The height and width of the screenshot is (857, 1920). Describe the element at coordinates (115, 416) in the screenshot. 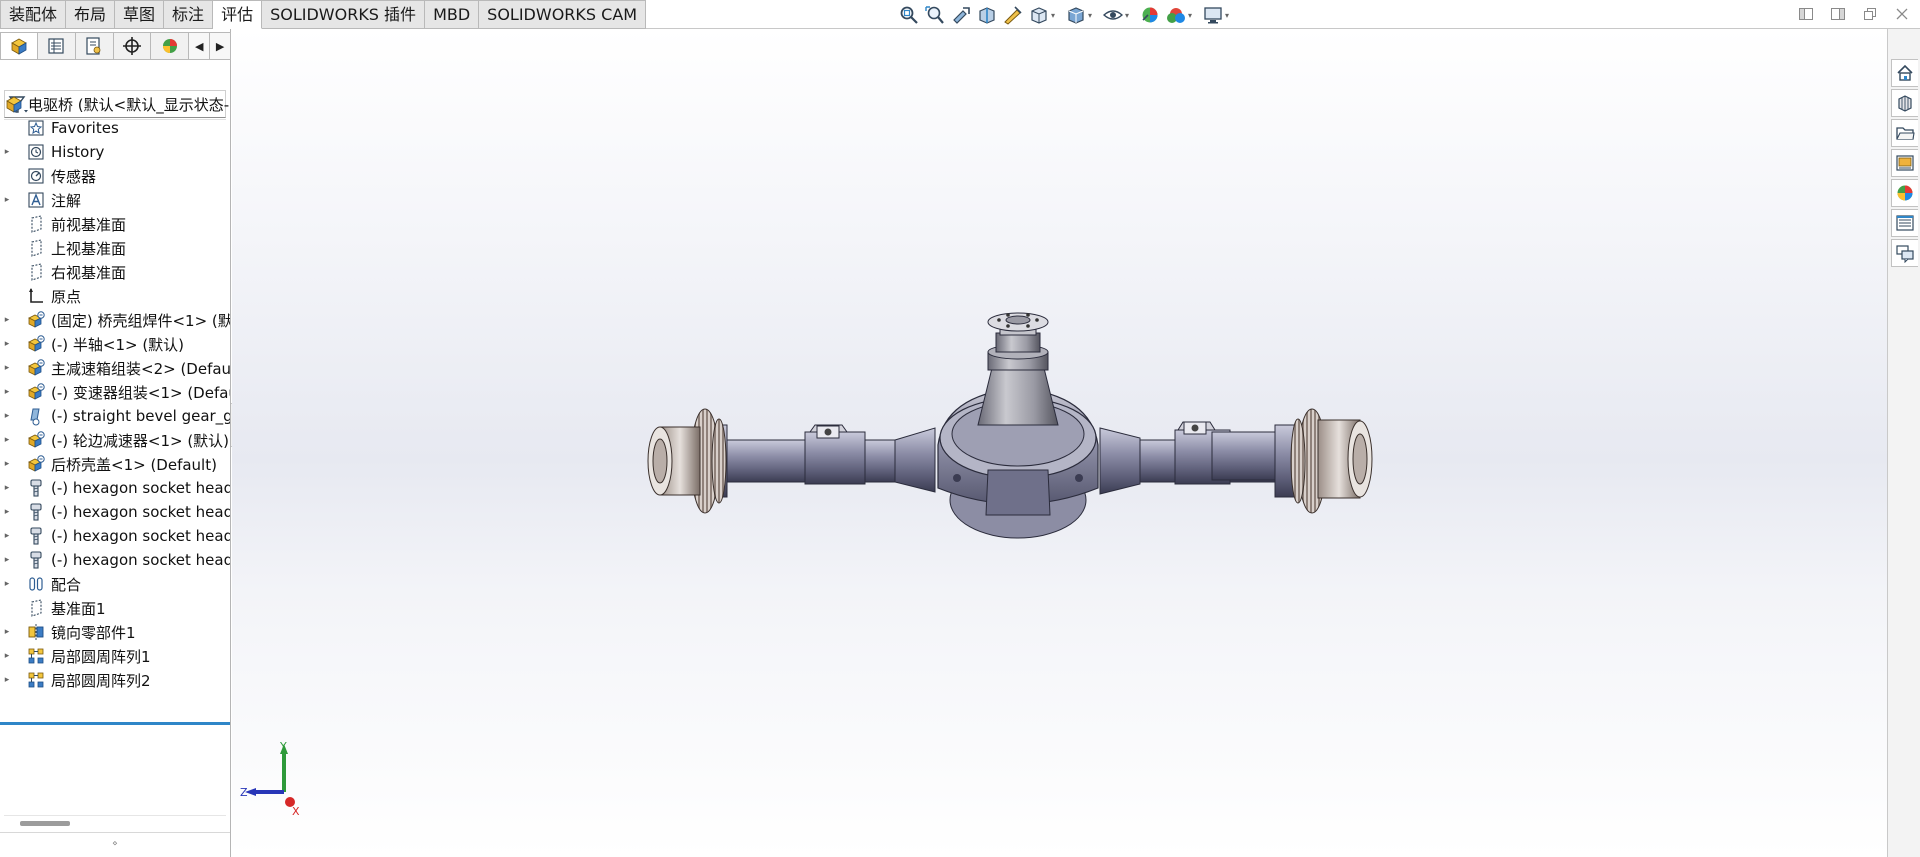

I see `tree-node: ▸ (-) straight bevel gear_gb` at that location.